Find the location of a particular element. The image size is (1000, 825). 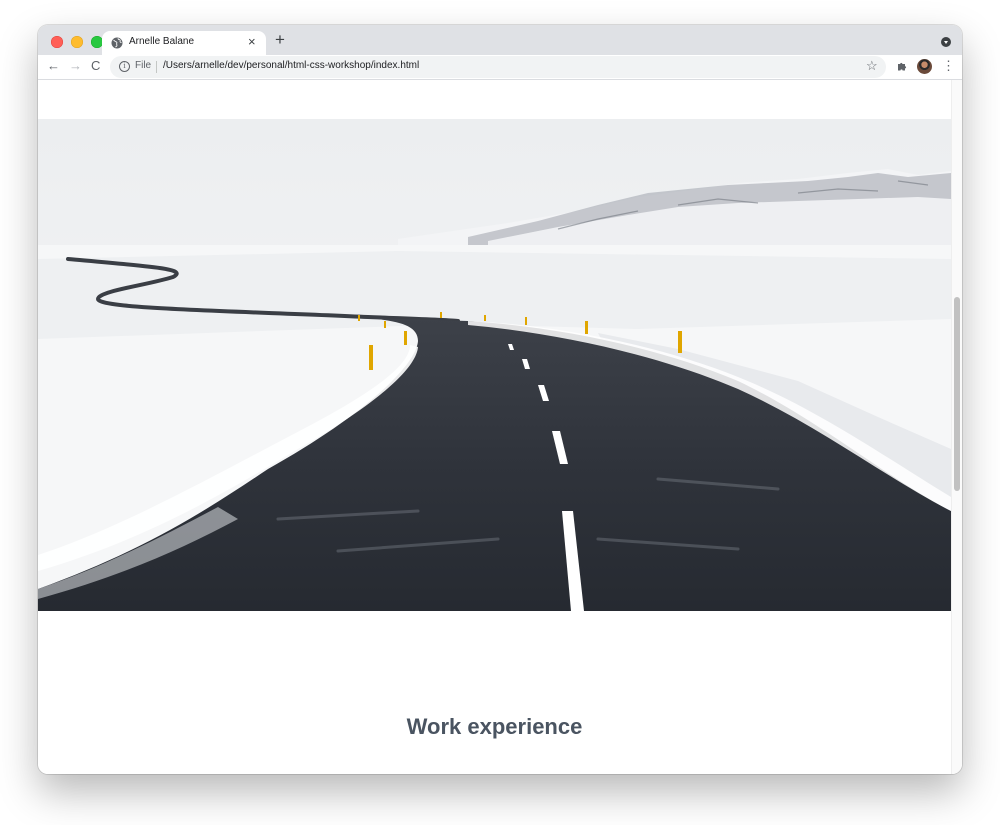

section-heading-work-experience: Work experience is located at coordinates (494, 726).